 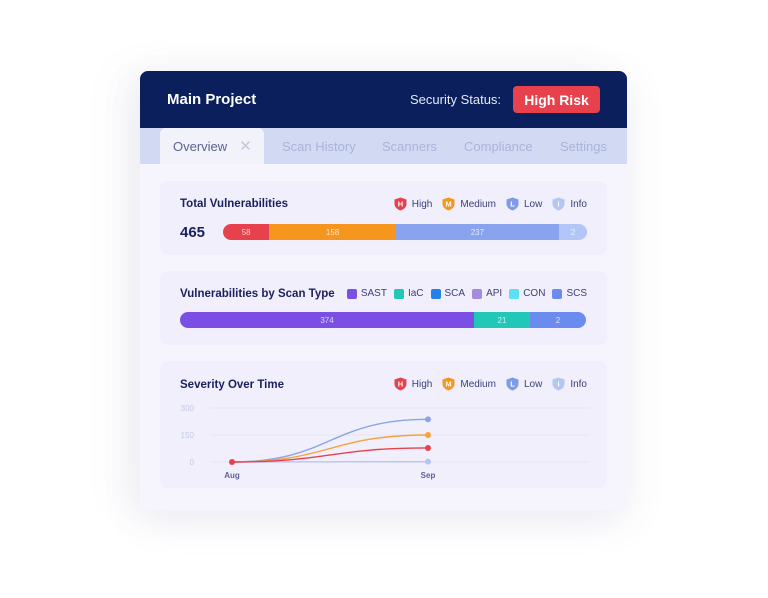 I want to click on legend-item-low: L Low, so click(x=524, y=204).